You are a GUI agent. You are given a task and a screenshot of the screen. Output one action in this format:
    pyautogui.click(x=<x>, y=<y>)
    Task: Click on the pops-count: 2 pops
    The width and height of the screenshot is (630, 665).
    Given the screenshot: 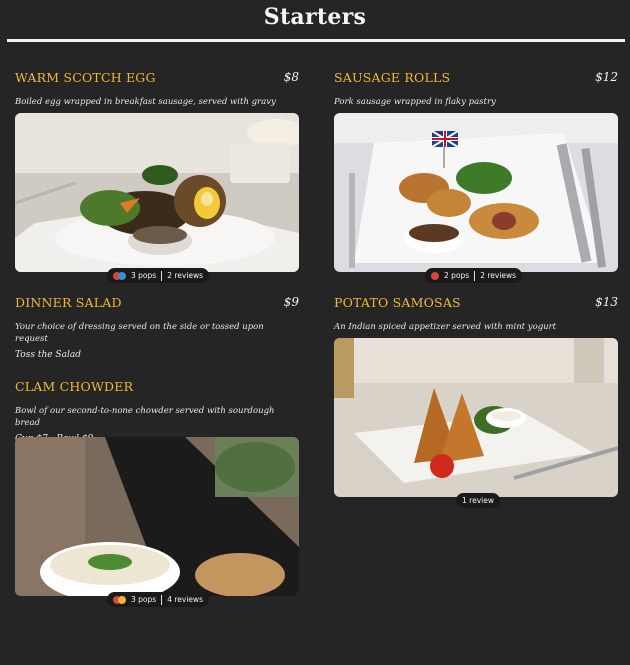 What is the action you would take?
    pyautogui.click(x=457, y=275)
    